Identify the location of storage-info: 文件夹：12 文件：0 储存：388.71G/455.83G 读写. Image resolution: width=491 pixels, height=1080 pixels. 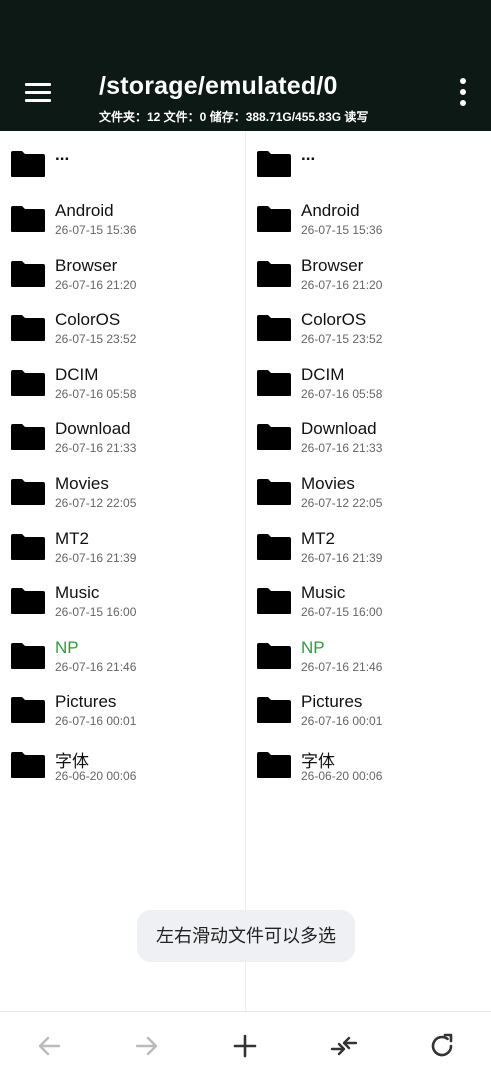
(234, 117).